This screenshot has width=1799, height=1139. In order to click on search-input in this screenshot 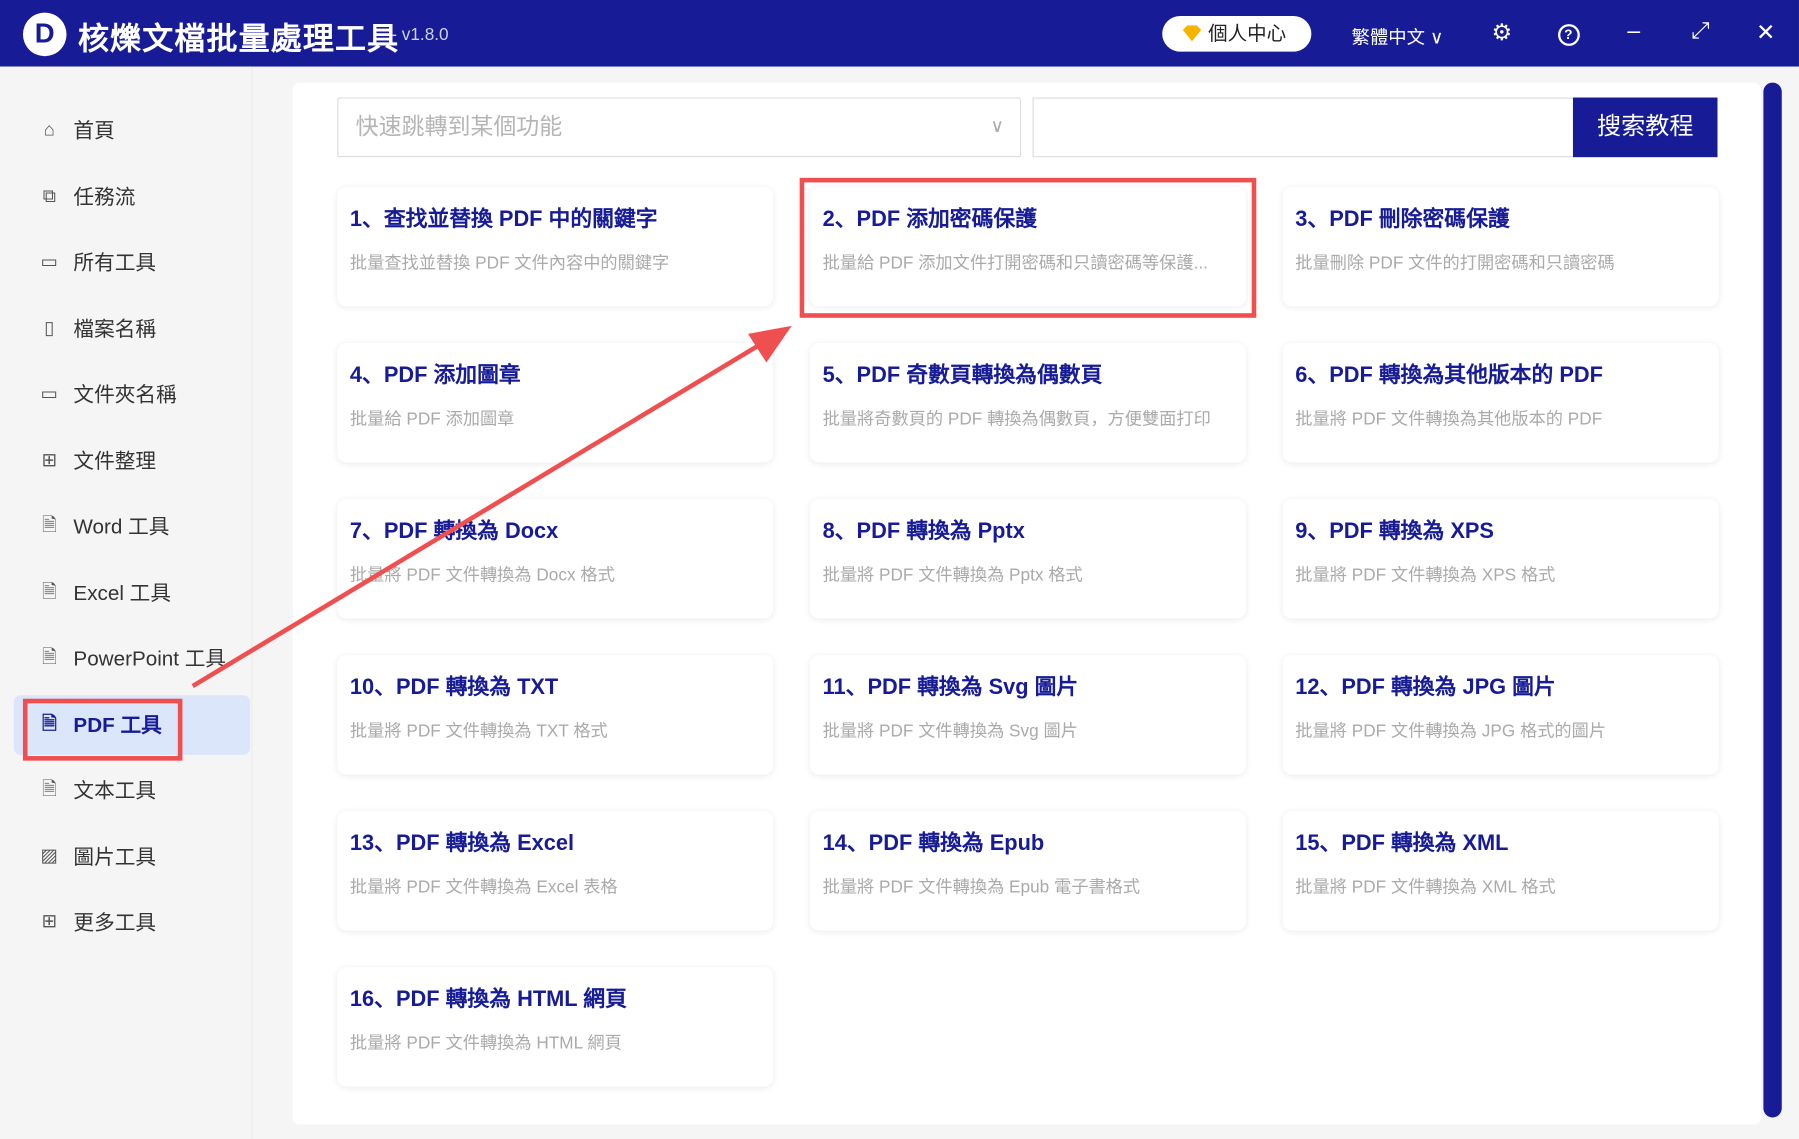, I will do `click(1303, 127)`.